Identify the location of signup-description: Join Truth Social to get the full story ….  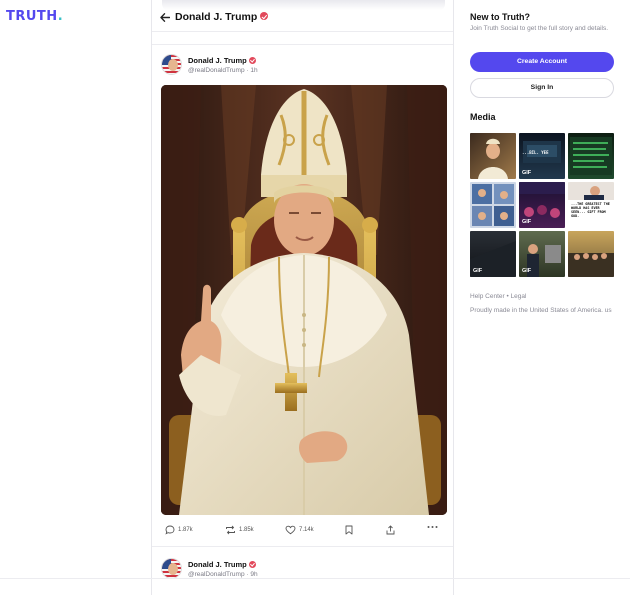
(539, 28).